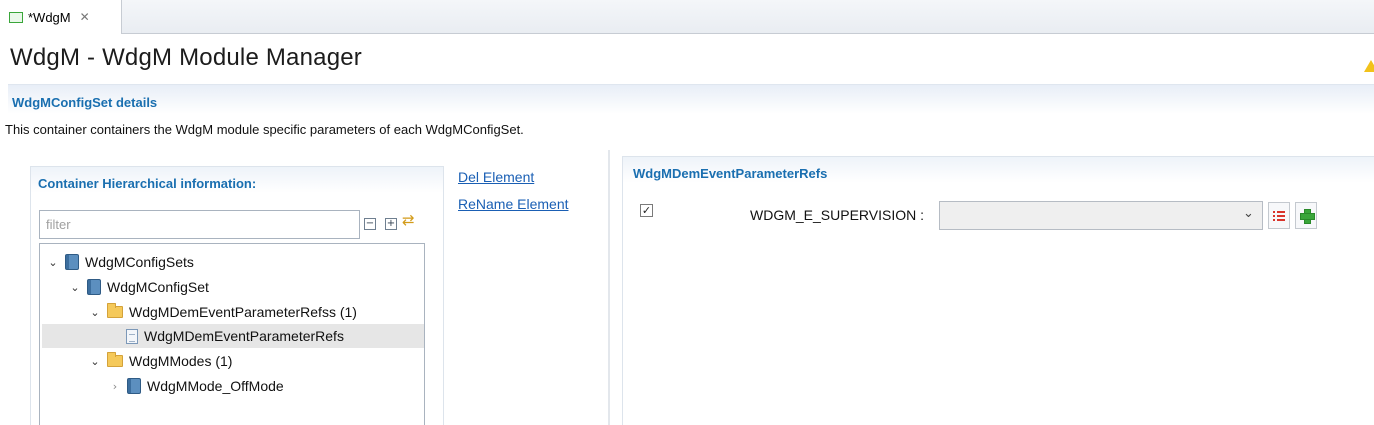 The width and height of the screenshot is (1374, 425). I want to click on chevron-right-icon: ›, so click(115, 386).